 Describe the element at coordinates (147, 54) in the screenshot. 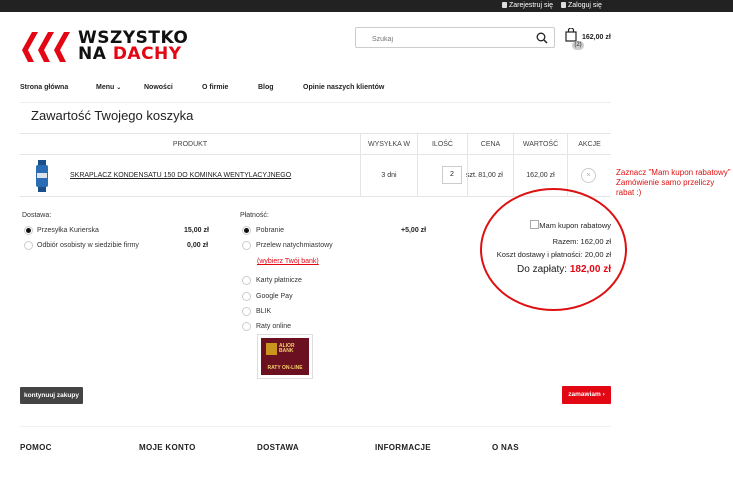

I see `logo-text-dachy: DACHY` at that location.